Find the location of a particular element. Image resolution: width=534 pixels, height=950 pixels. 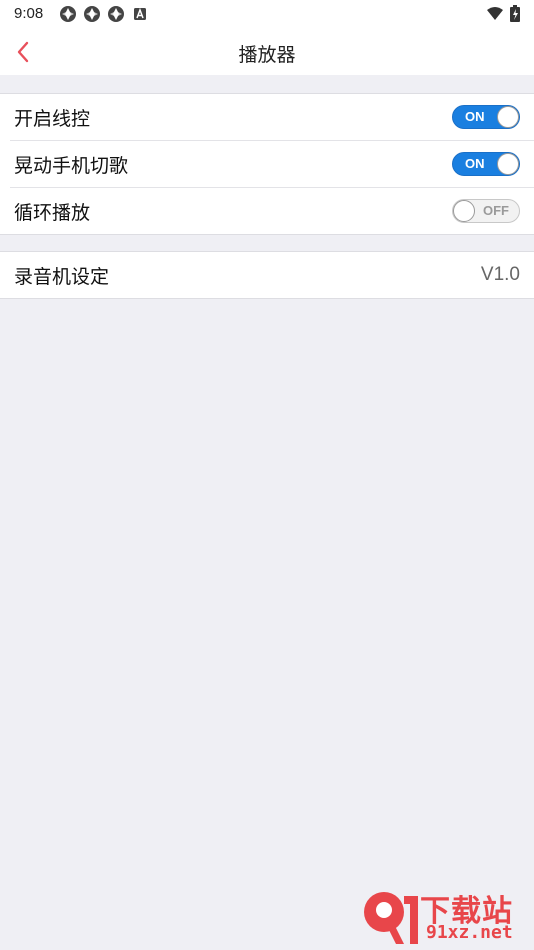

player-settings-group: 开启线控 ON 晃动手机切歌 ON 循环播放 OFF is located at coordinates (267, 164).